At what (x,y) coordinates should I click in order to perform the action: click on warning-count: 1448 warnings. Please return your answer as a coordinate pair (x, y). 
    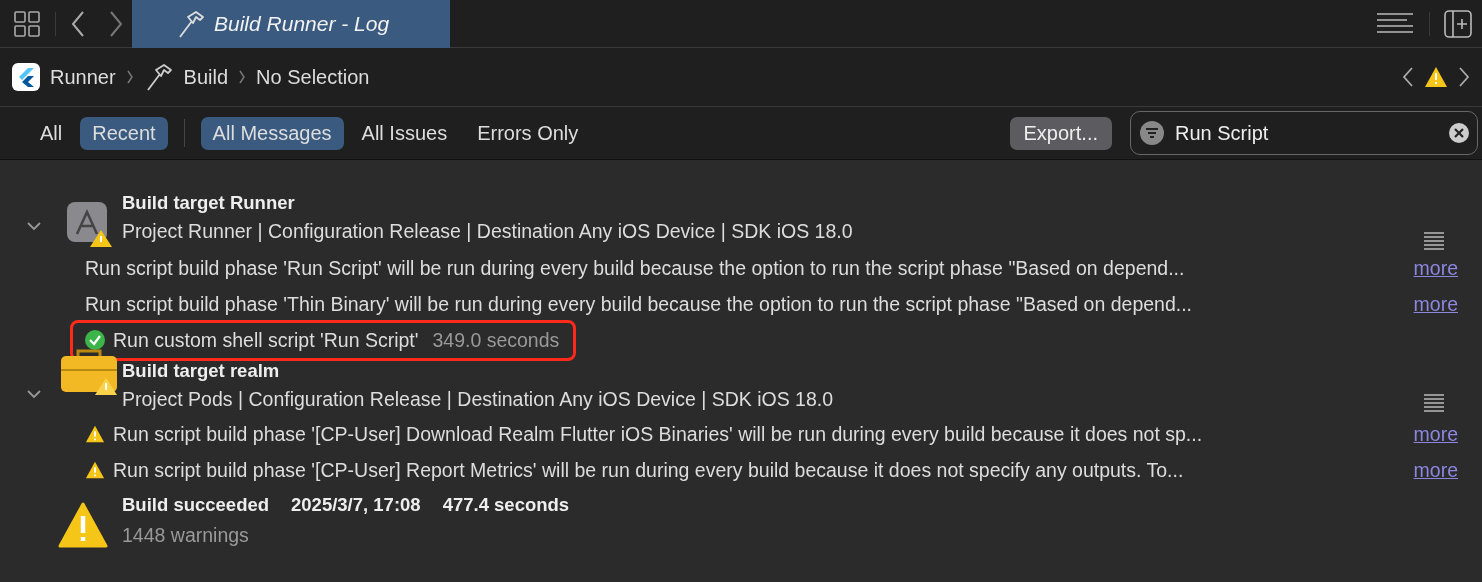
    Looking at the image, I should click on (186, 535).